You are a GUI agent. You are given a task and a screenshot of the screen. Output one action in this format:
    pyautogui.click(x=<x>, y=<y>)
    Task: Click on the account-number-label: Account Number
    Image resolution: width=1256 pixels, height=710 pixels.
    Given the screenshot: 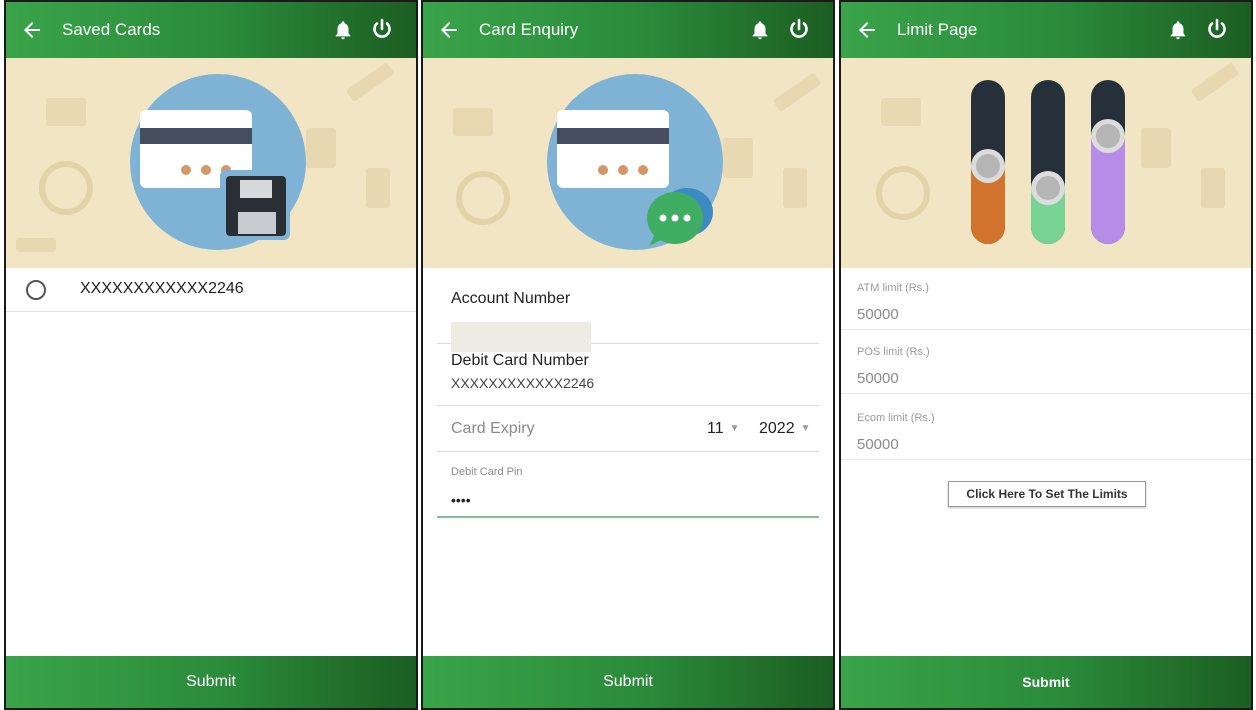 What is the action you would take?
    pyautogui.click(x=511, y=298)
    